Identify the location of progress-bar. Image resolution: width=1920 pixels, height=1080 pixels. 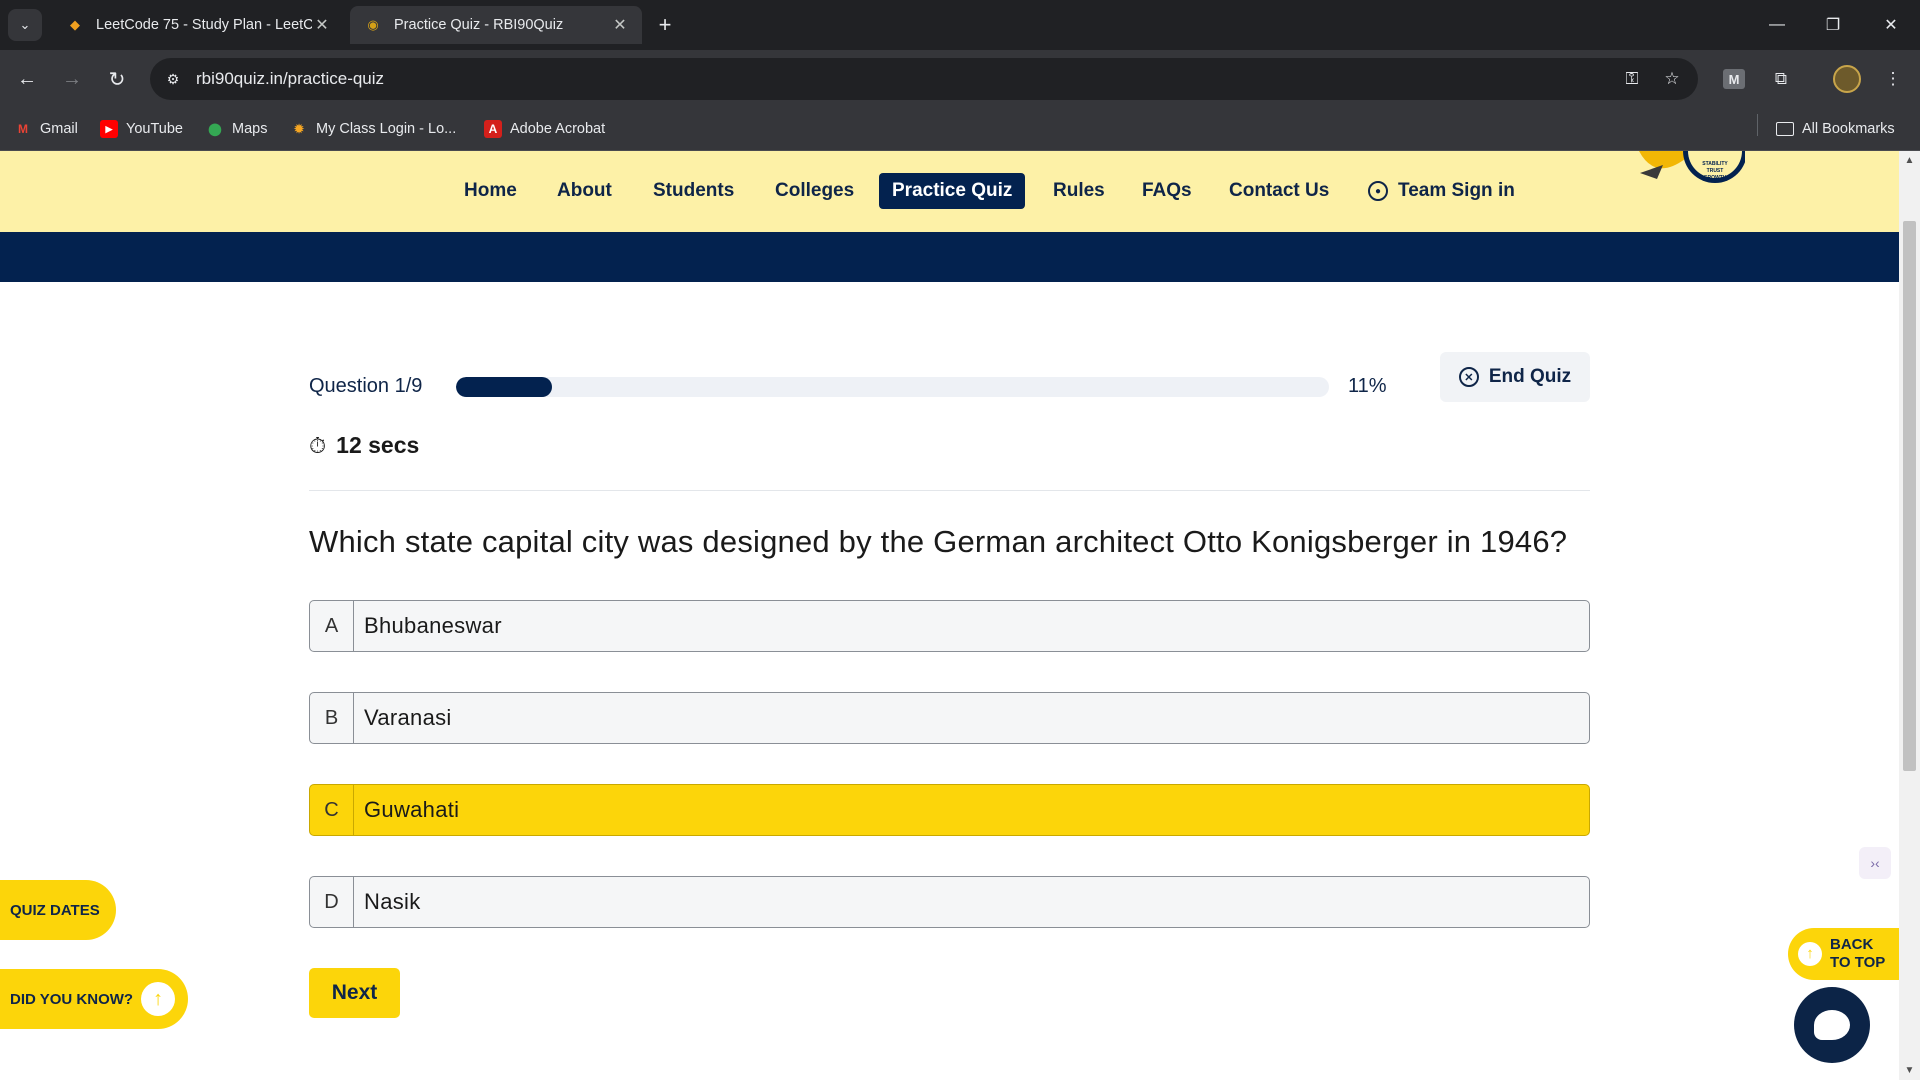
(892, 387).